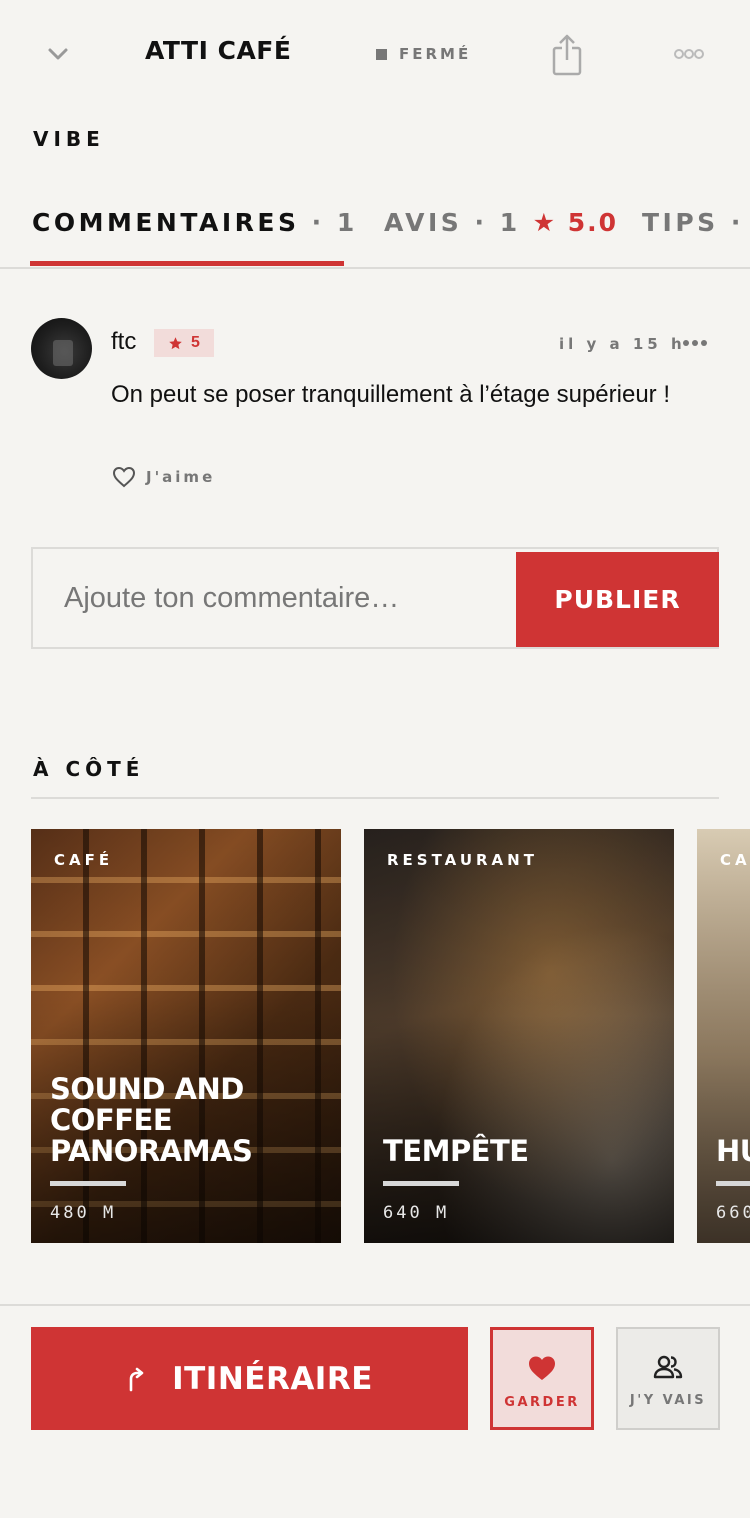 The height and width of the screenshot is (1518, 750). What do you see at coordinates (733, 1151) in the screenshot?
I see `place-name: HU` at bounding box center [733, 1151].